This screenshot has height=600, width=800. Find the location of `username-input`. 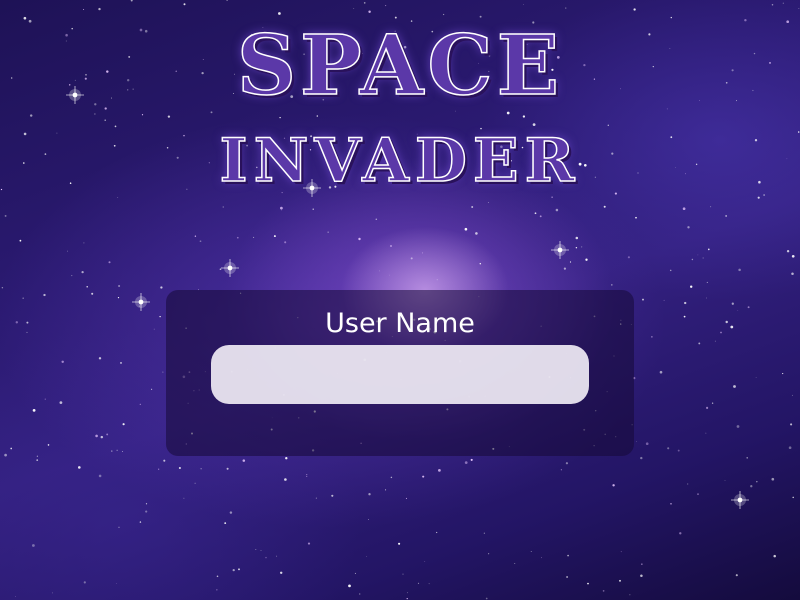

username-input is located at coordinates (400, 374).